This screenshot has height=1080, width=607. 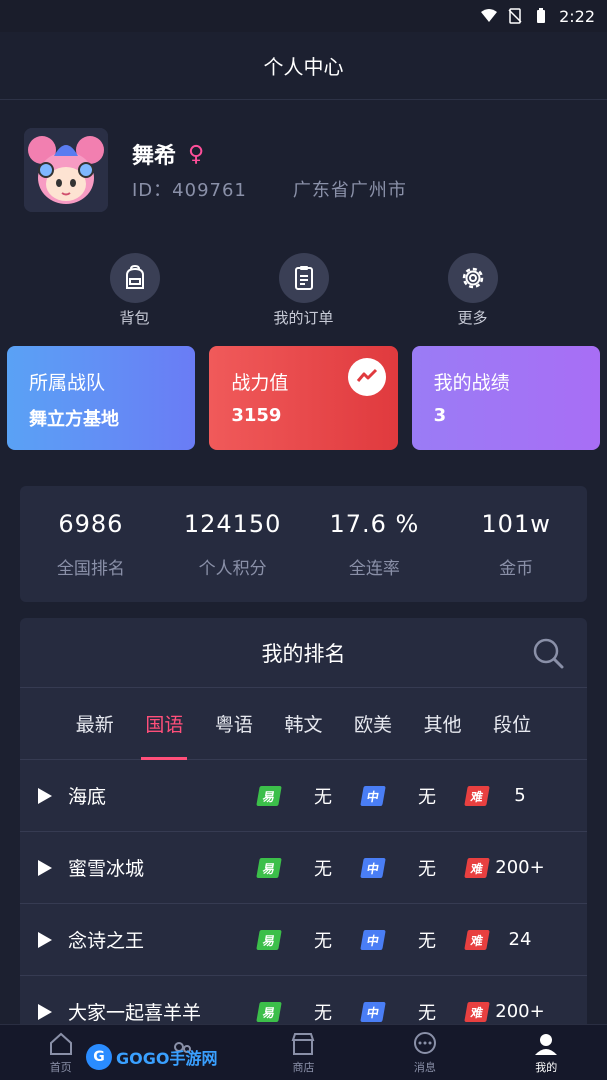 What do you see at coordinates (101, 398) in the screenshot?
I see `team-card: 所属战队 舞立方基地` at bounding box center [101, 398].